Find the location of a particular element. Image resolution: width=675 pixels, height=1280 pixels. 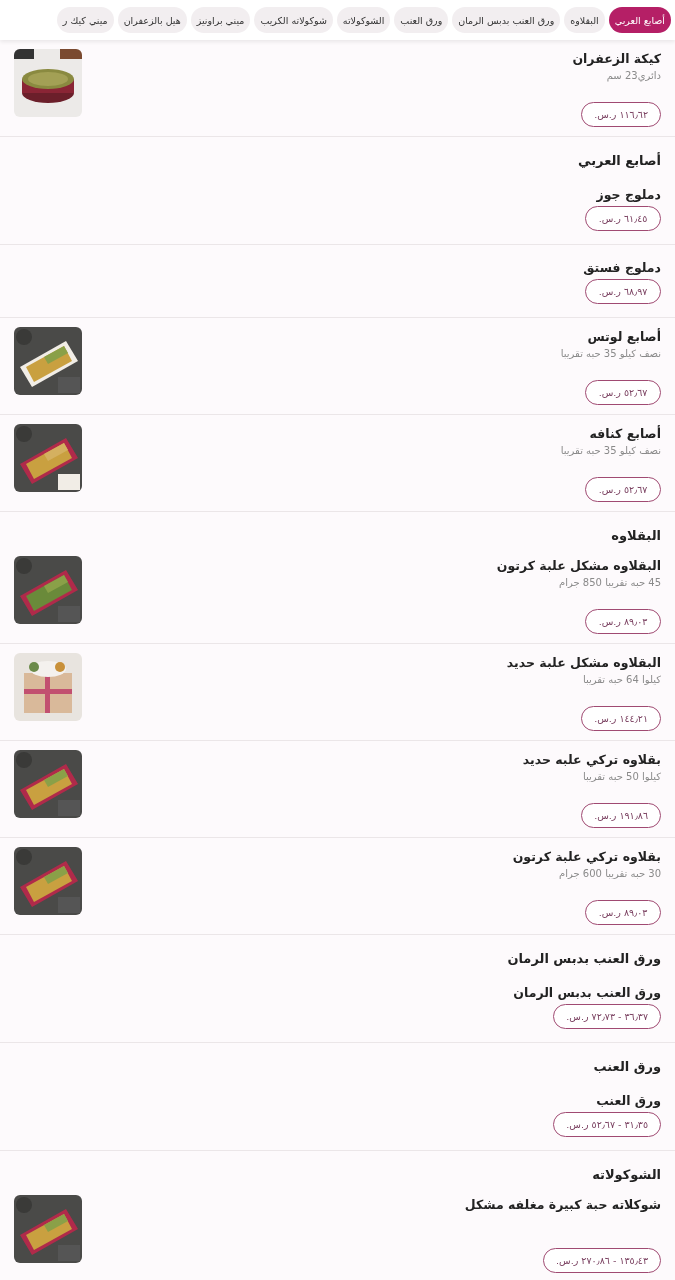

category-tab: ميني كيك ر is located at coordinates (85, 20).